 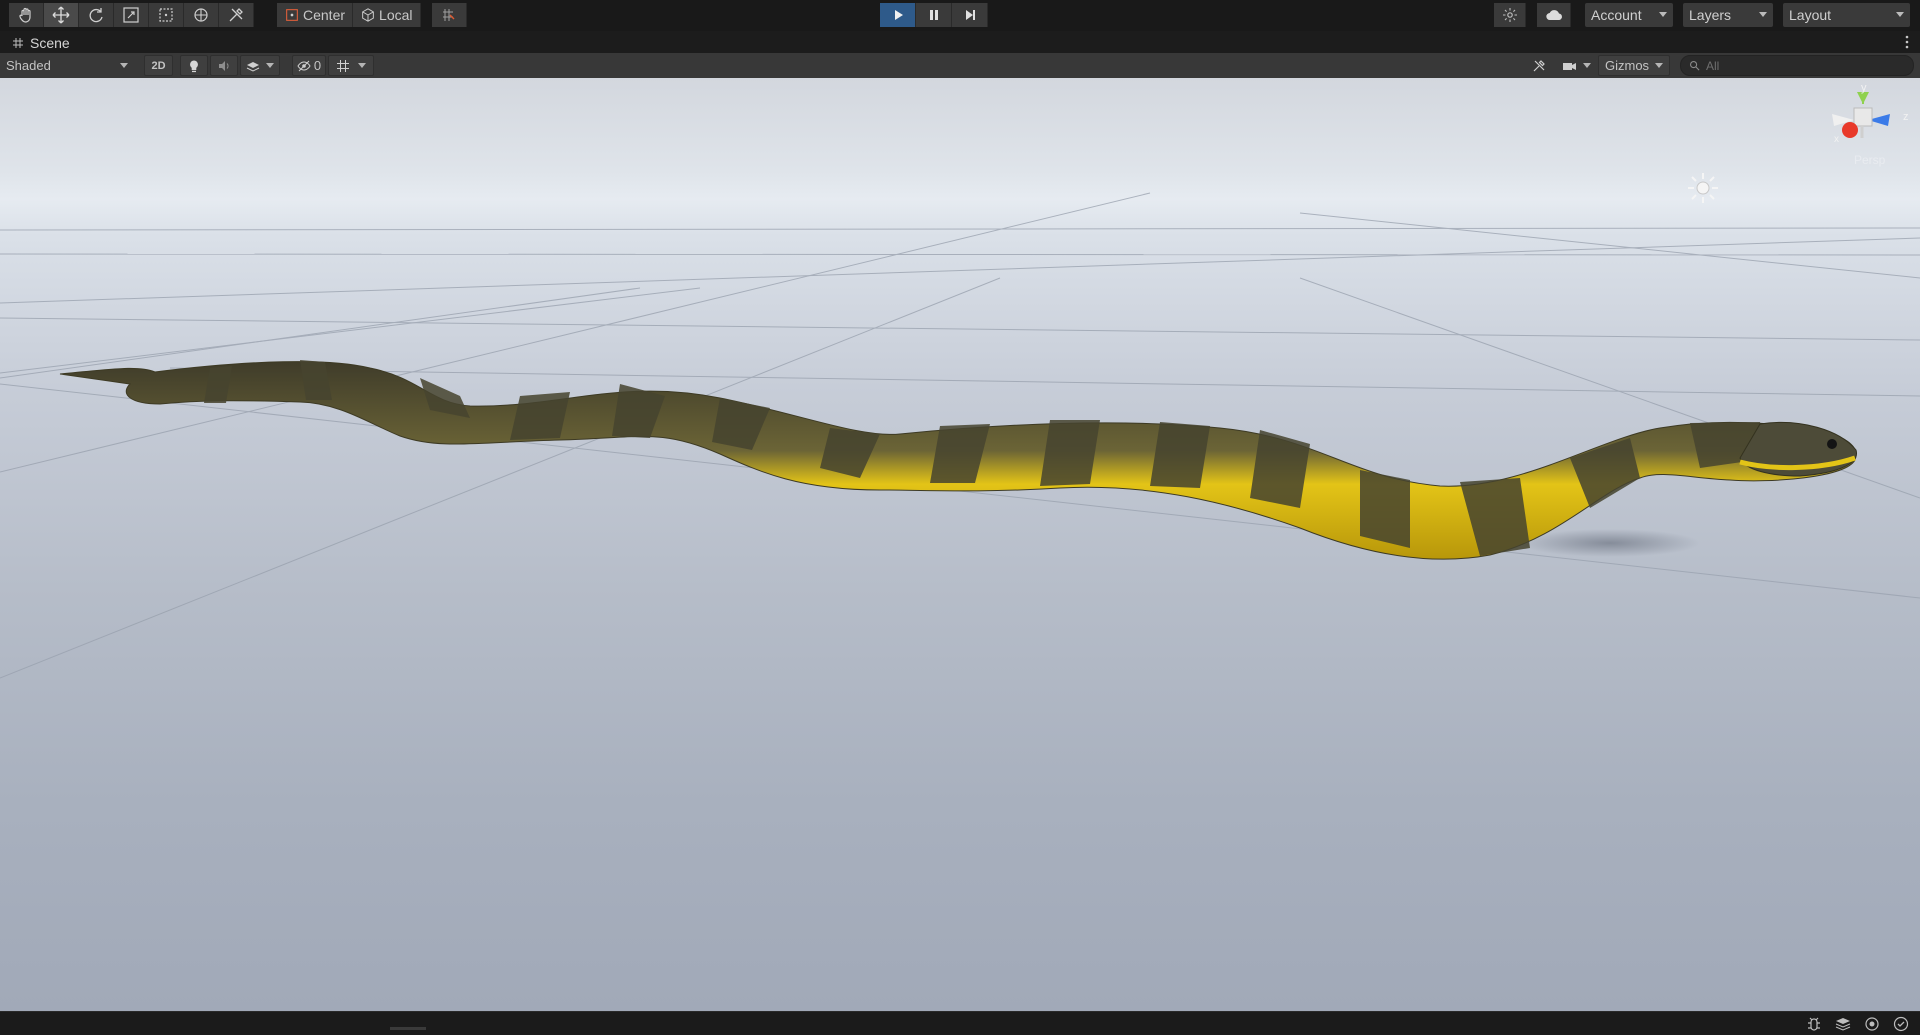 I want to click on pivot-rotation-toggle: Local, so click(x=387, y=15).